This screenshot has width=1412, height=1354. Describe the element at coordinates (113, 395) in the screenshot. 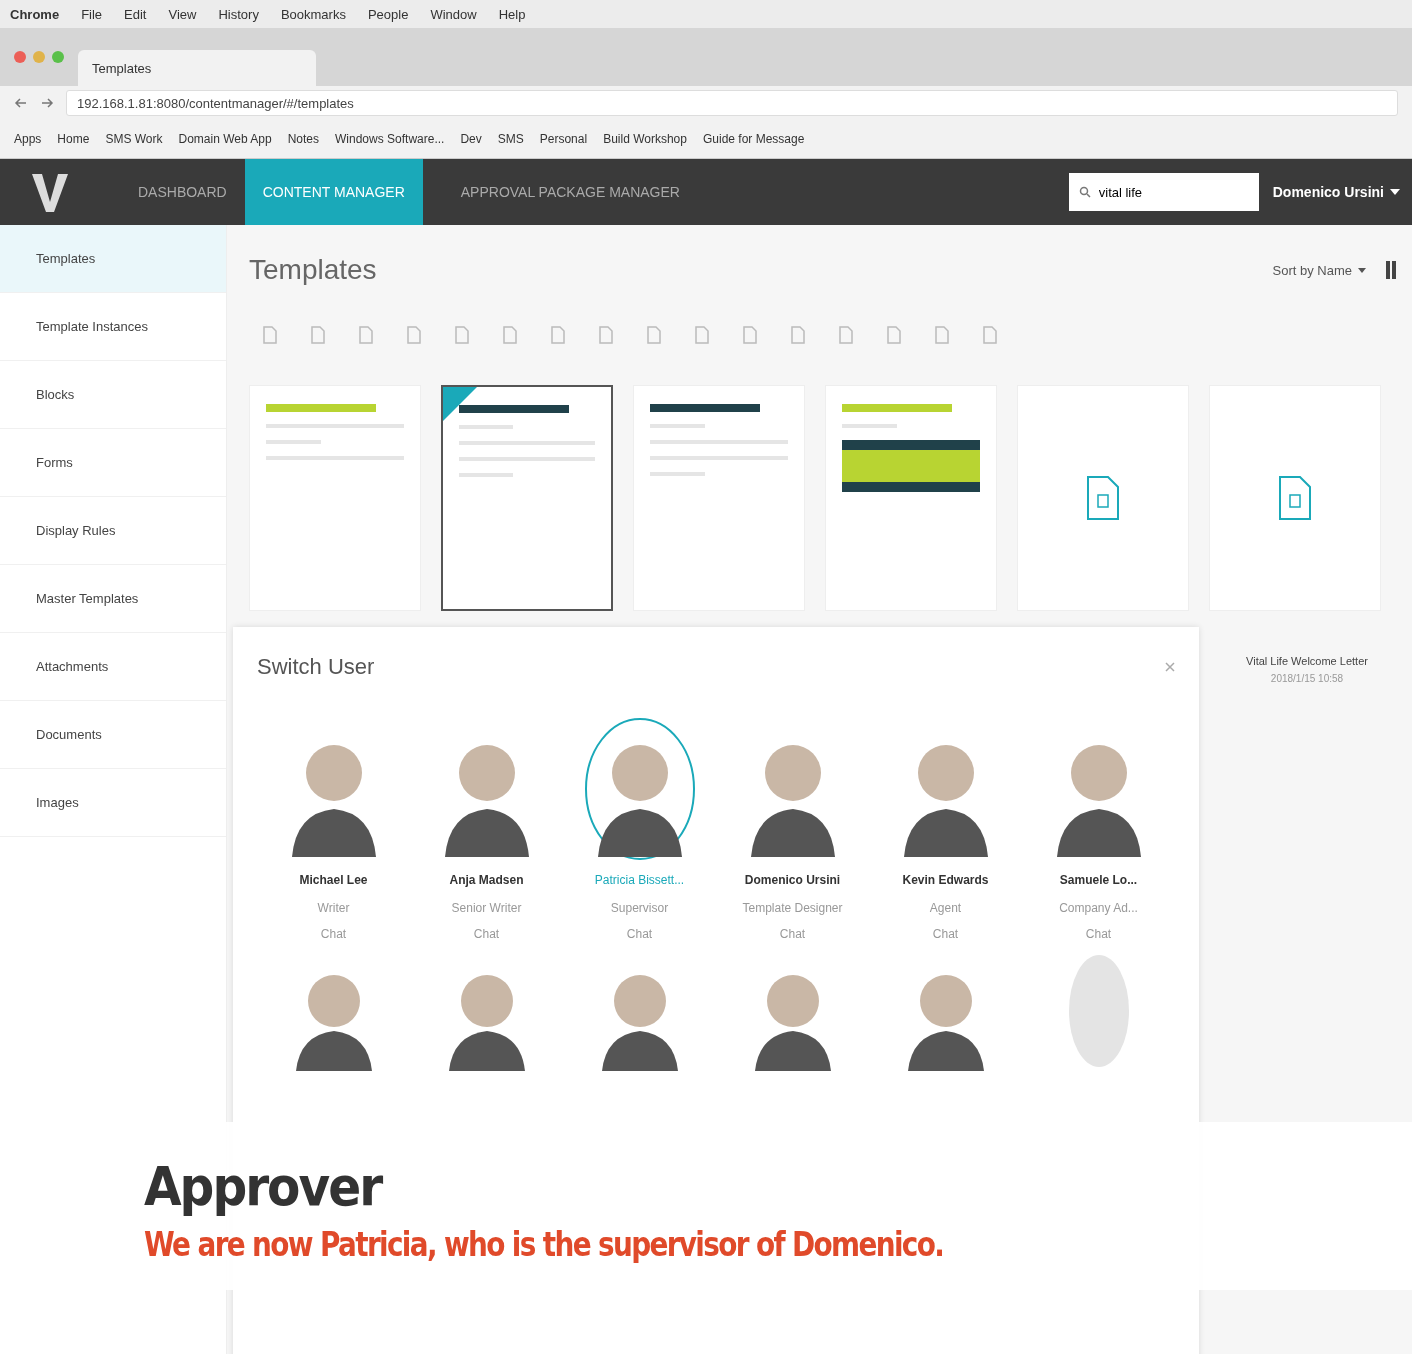

I see `sidebar-item: Blocks` at that location.